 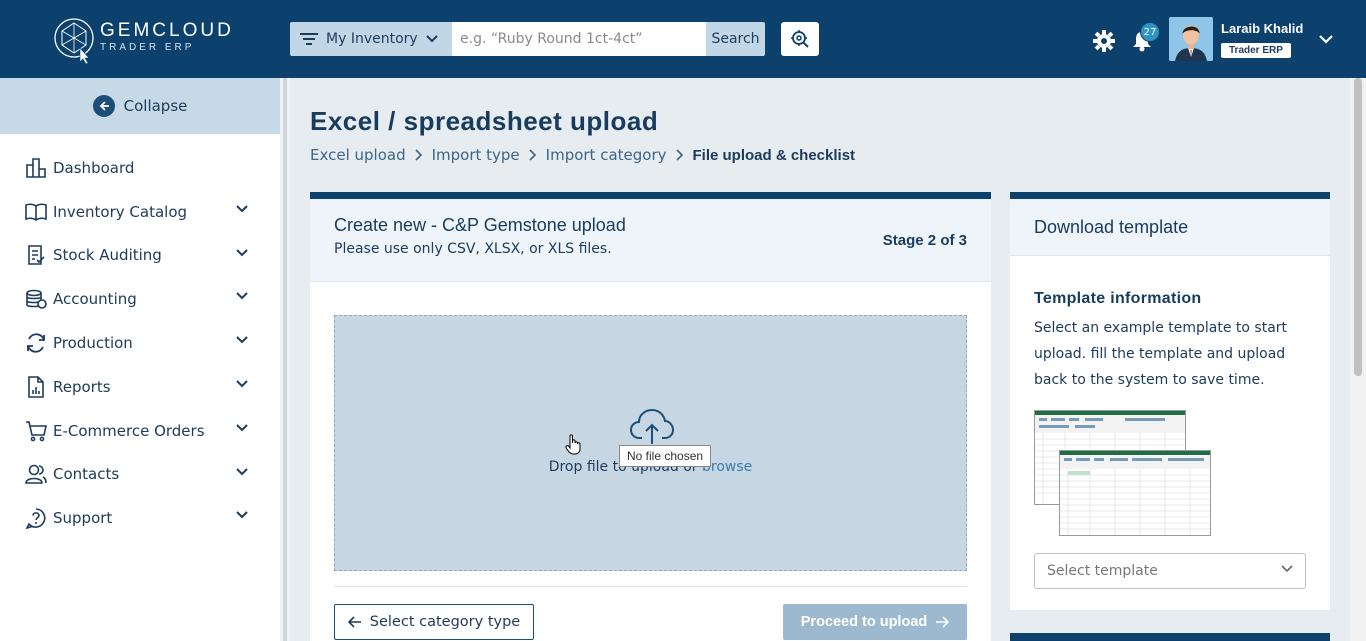 I want to click on page-title: Excel / spreadsheet upload, so click(x=484, y=121).